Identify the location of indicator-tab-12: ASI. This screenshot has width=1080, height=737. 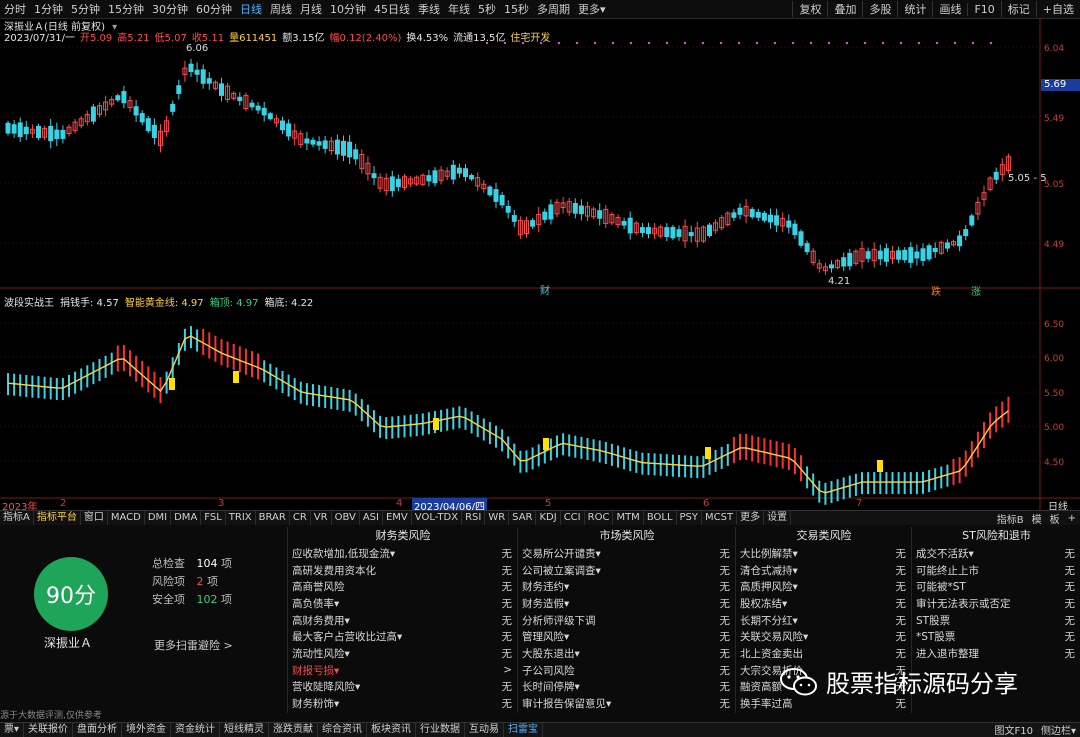
(371, 518).